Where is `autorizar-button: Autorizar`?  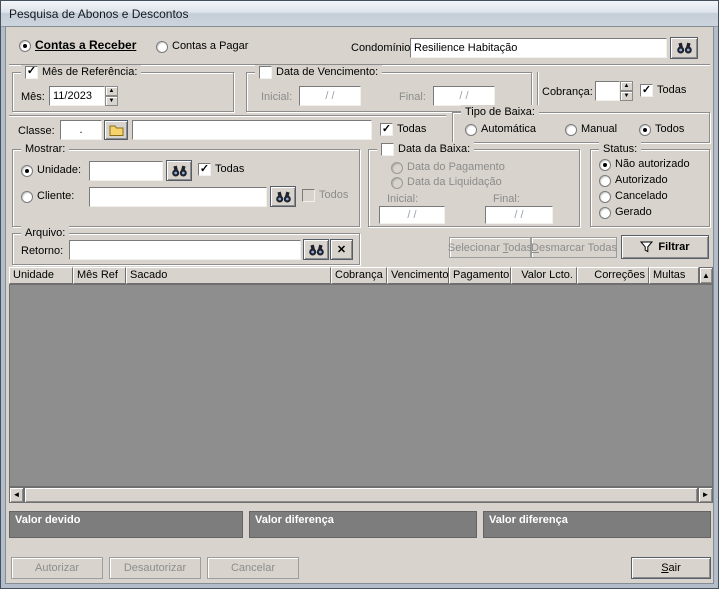
autorizar-button: Autorizar is located at coordinates (57, 568).